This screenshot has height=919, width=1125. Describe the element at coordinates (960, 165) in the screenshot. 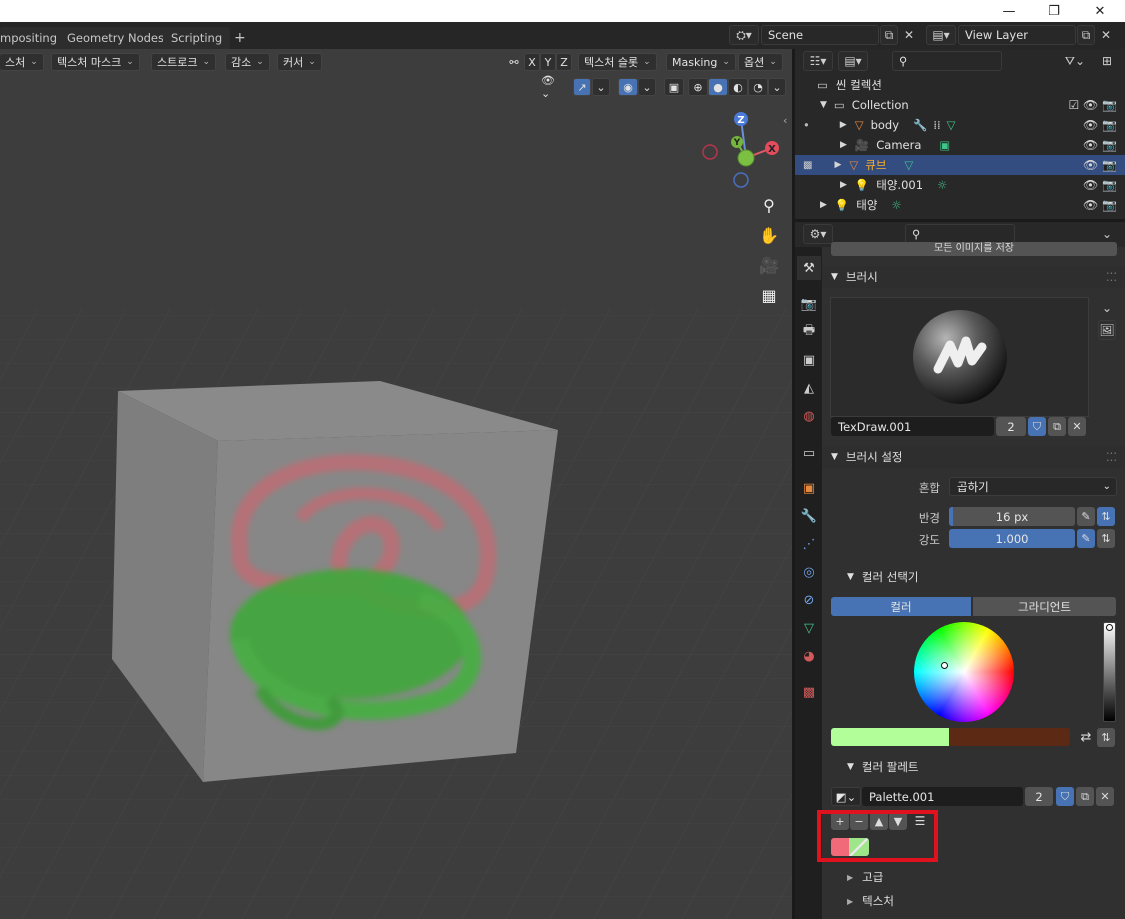

I see `outliner-row-cube-selected: ▩ ▶ ▽ 큐브 ▽ 👁 📷` at that location.